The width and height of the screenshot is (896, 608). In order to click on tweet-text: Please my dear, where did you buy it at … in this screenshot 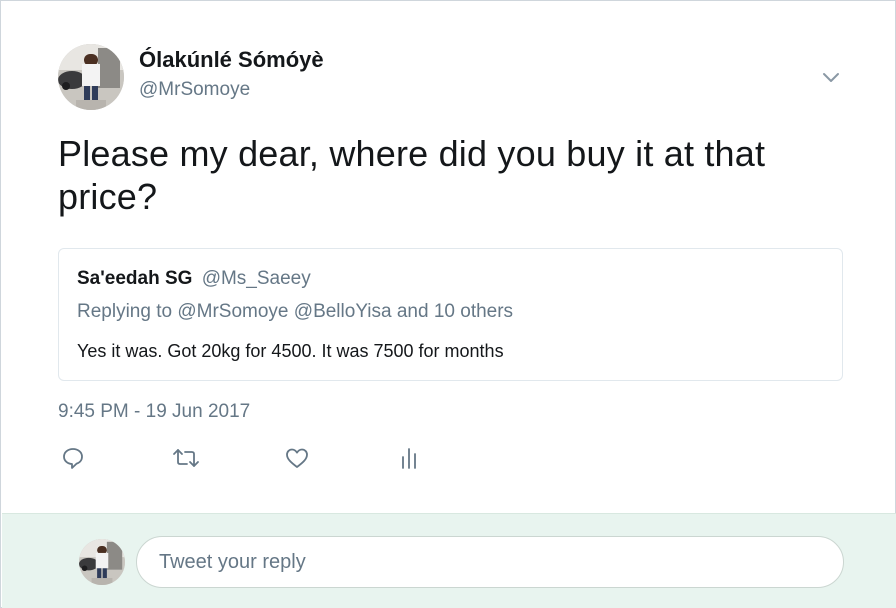, I will do `click(412, 175)`.